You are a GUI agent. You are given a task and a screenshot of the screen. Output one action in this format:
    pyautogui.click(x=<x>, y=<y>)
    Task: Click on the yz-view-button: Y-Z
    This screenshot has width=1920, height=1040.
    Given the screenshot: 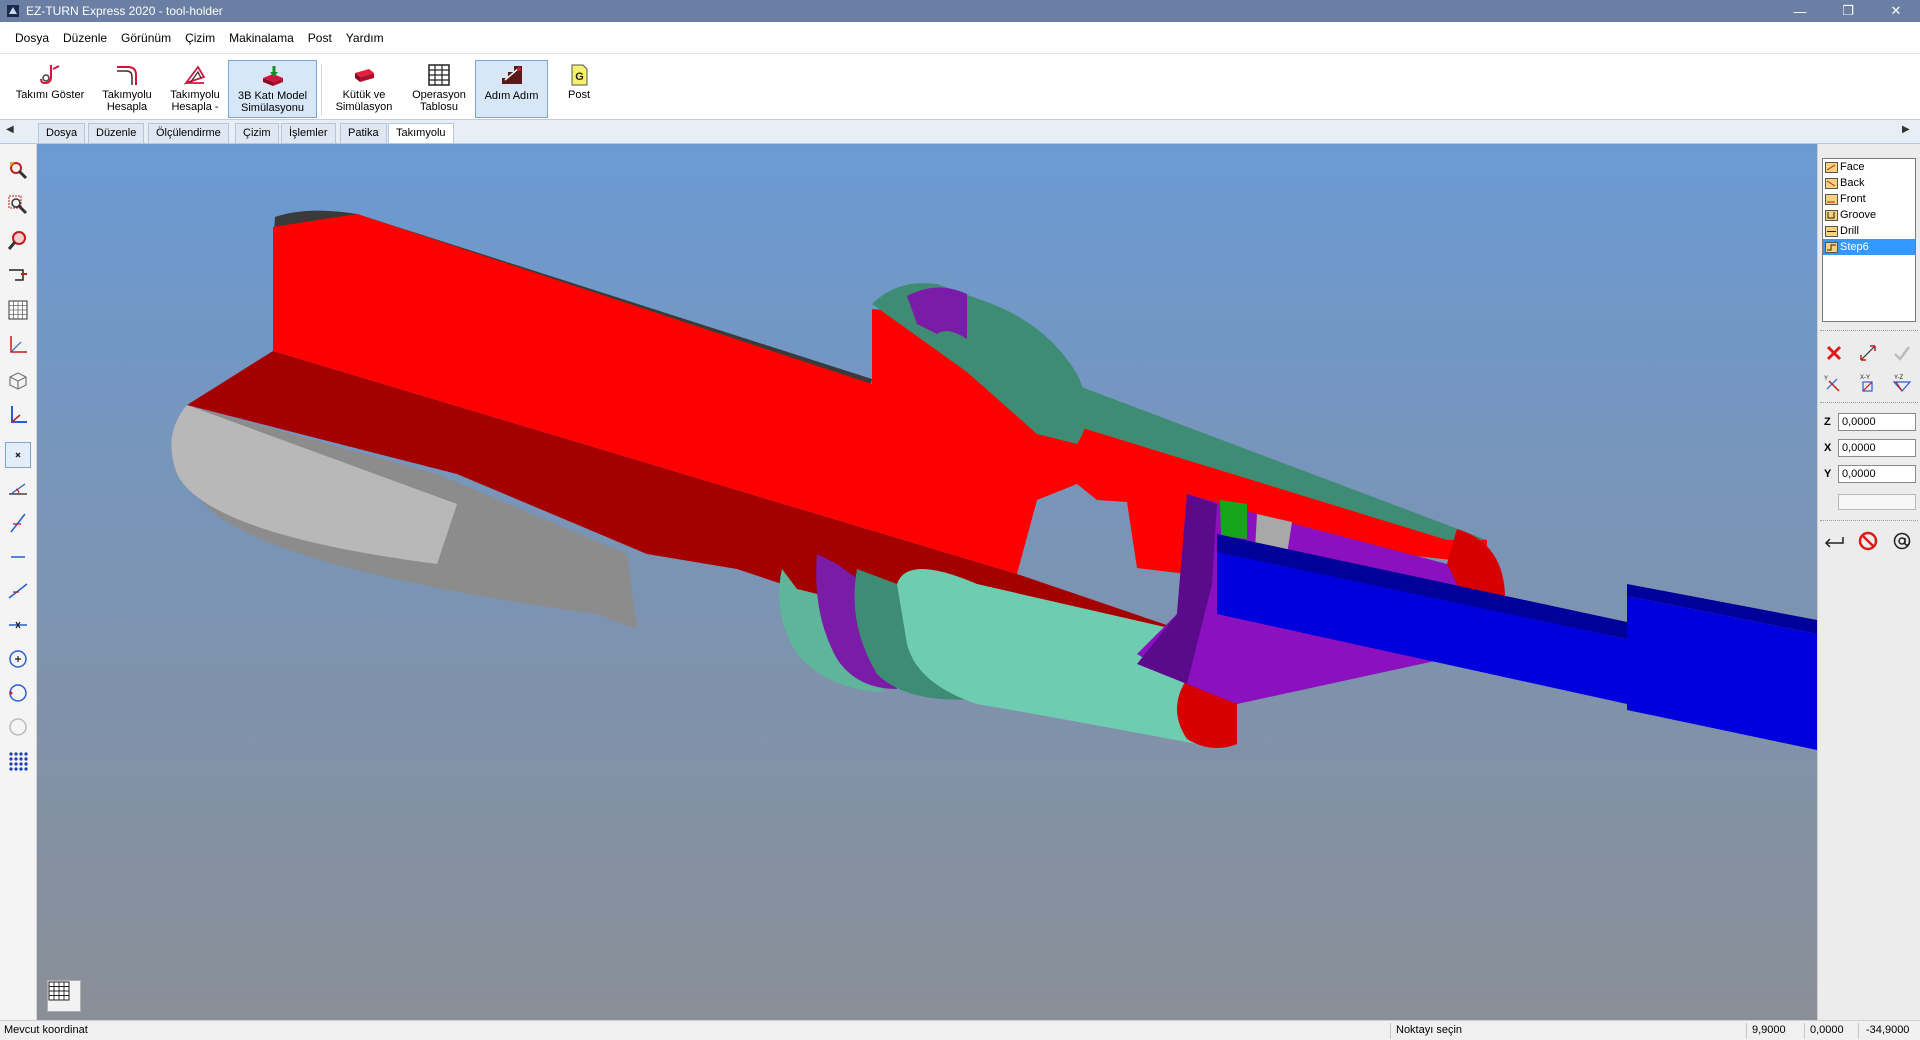 What is the action you would take?
    pyautogui.click(x=1902, y=383)
    